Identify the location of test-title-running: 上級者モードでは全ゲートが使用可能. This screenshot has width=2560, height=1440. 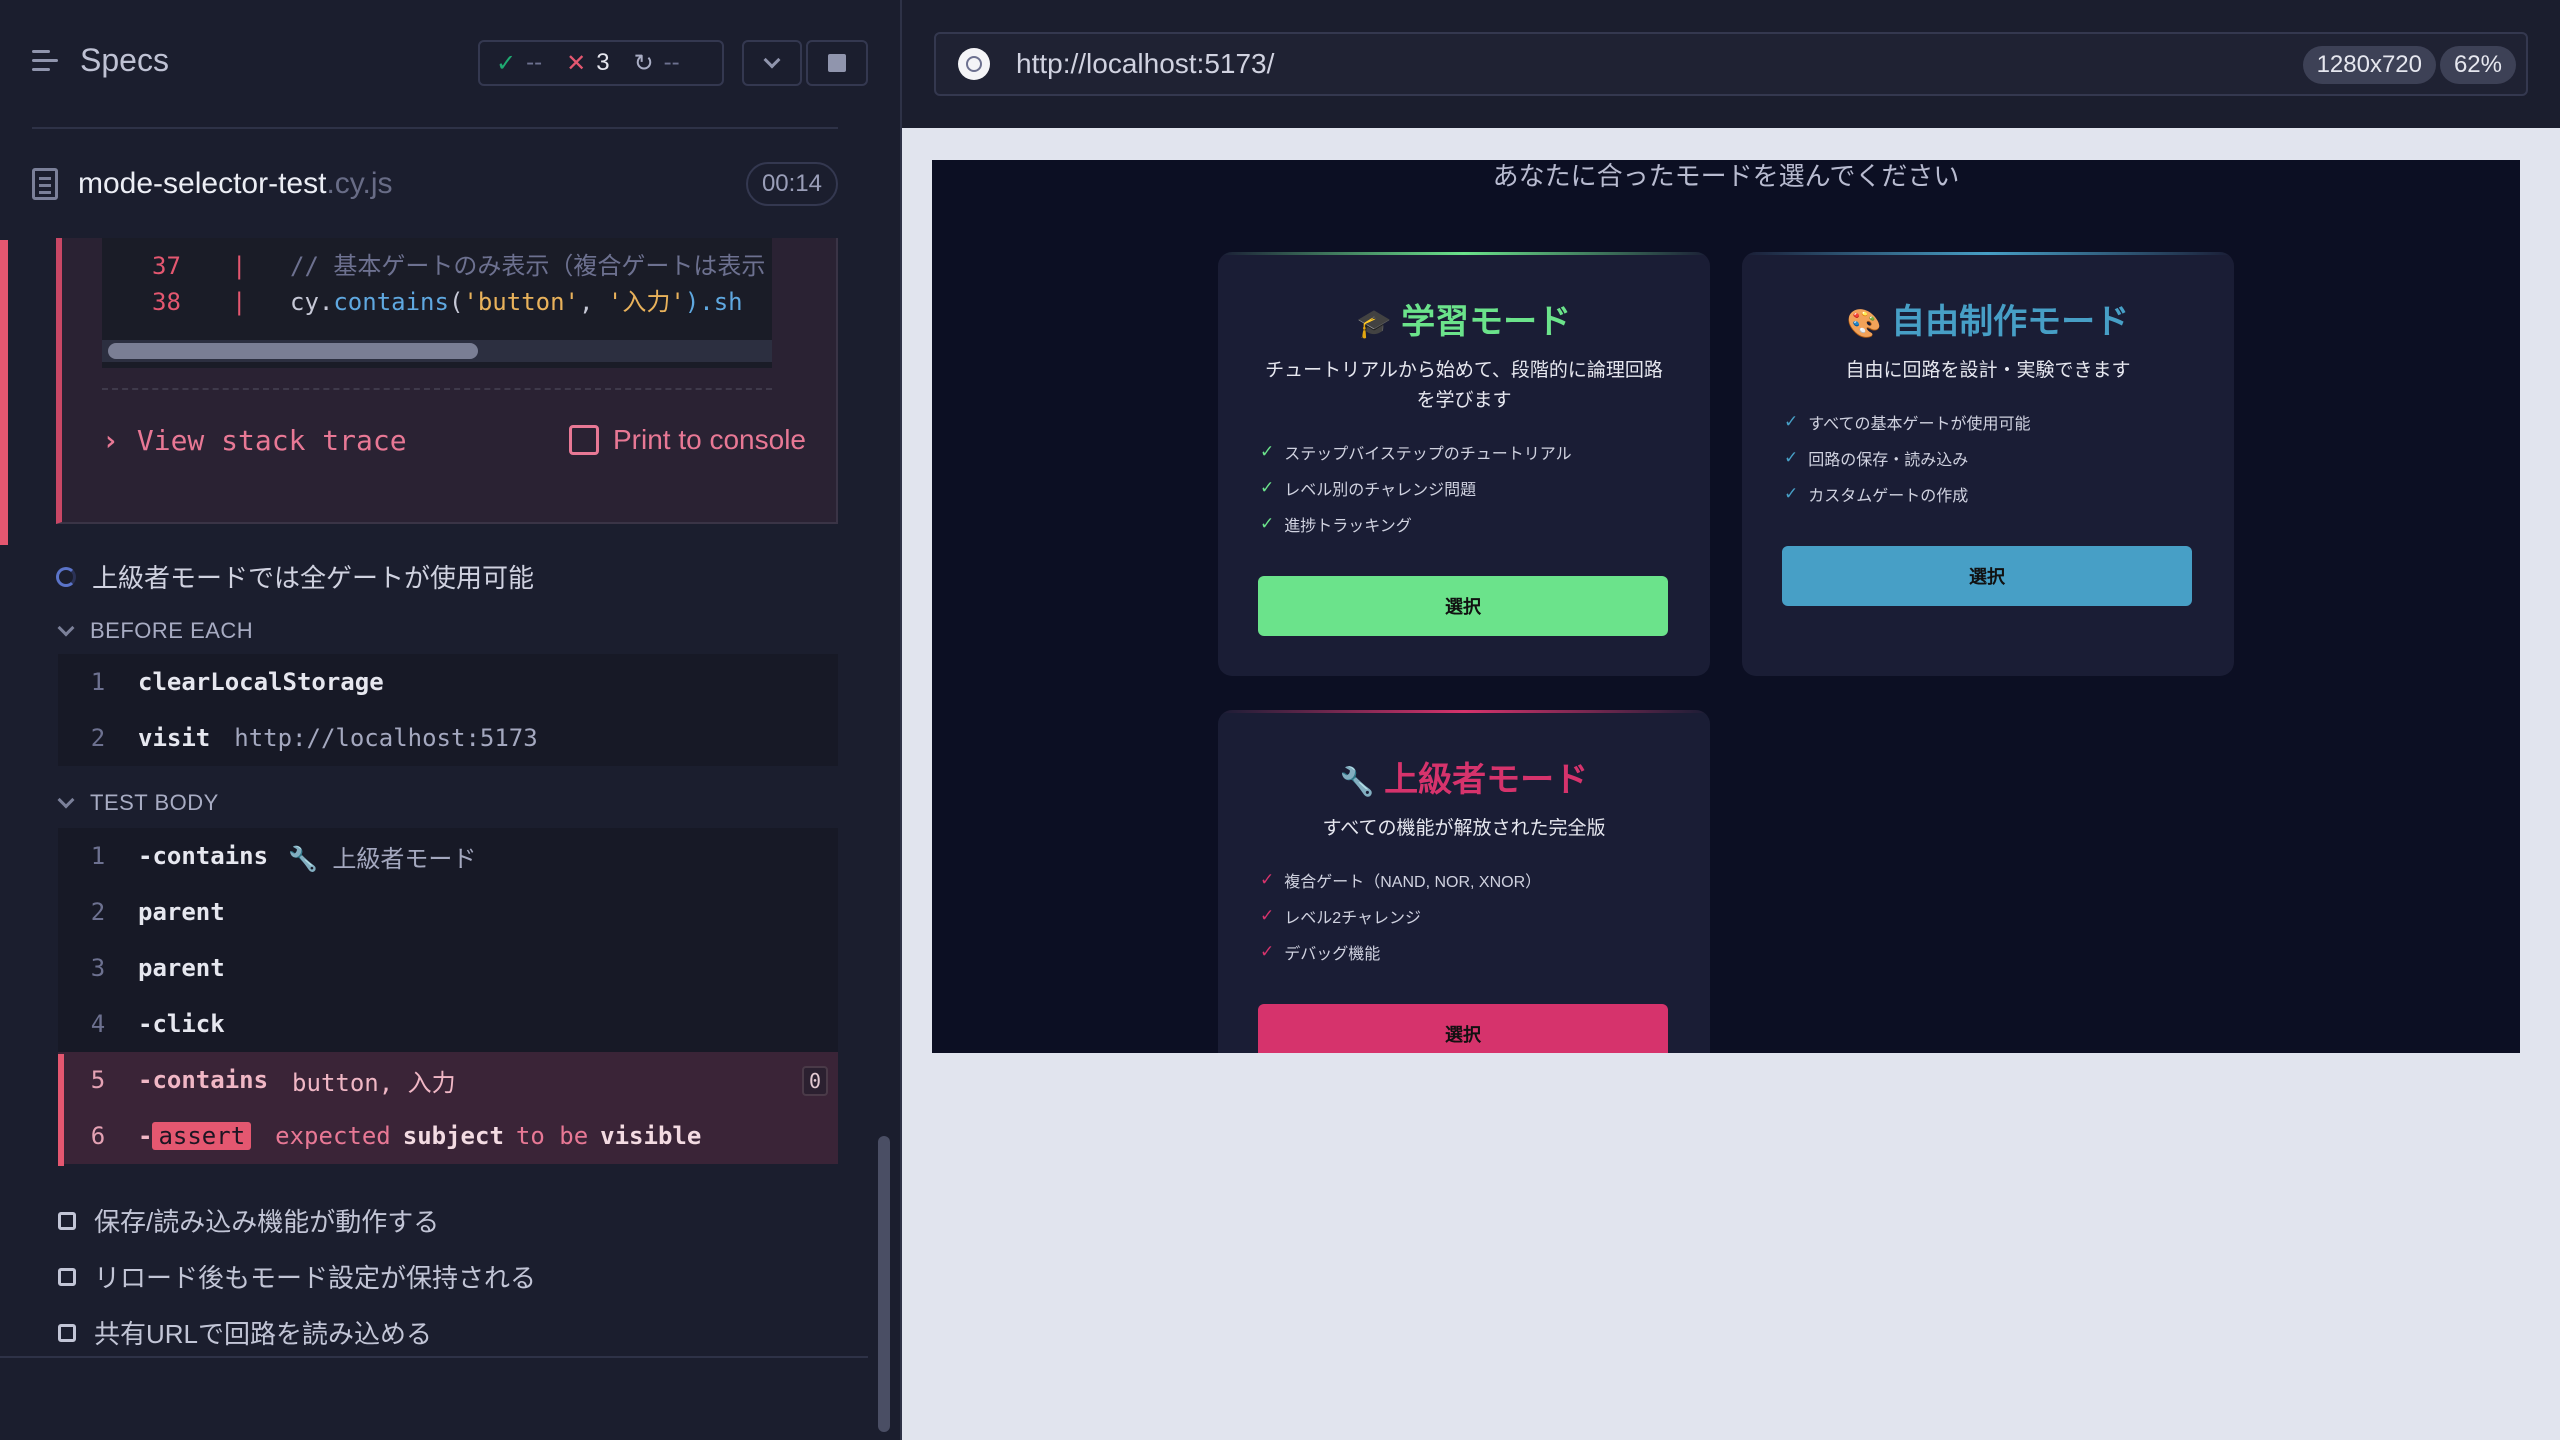
(295, 576).